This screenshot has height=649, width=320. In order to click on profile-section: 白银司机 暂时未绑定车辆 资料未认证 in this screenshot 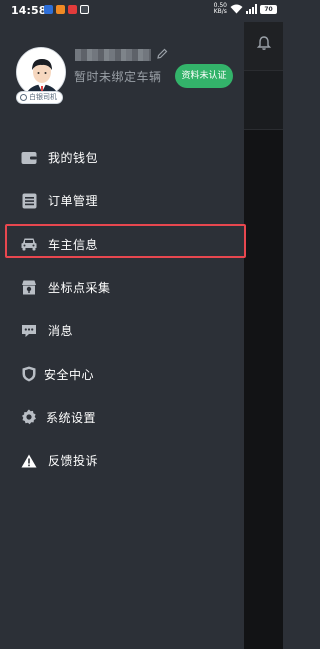, I will do `click(122, 72)`.